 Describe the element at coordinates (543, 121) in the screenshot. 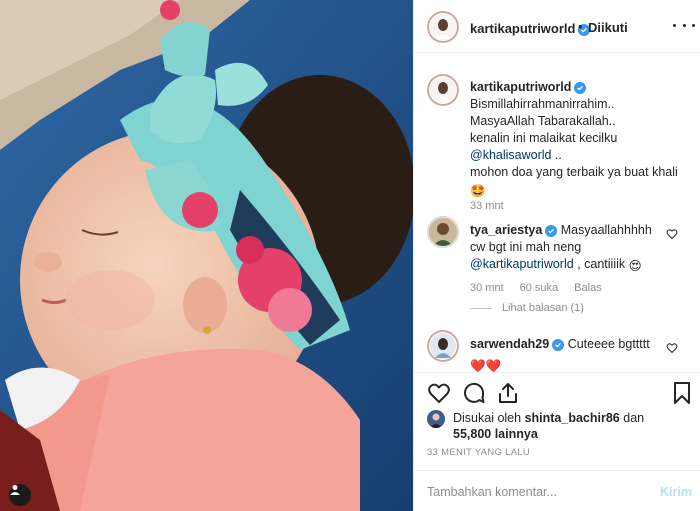

I see `caption-line: MasyaAllah Tabarakallah..` at that location.